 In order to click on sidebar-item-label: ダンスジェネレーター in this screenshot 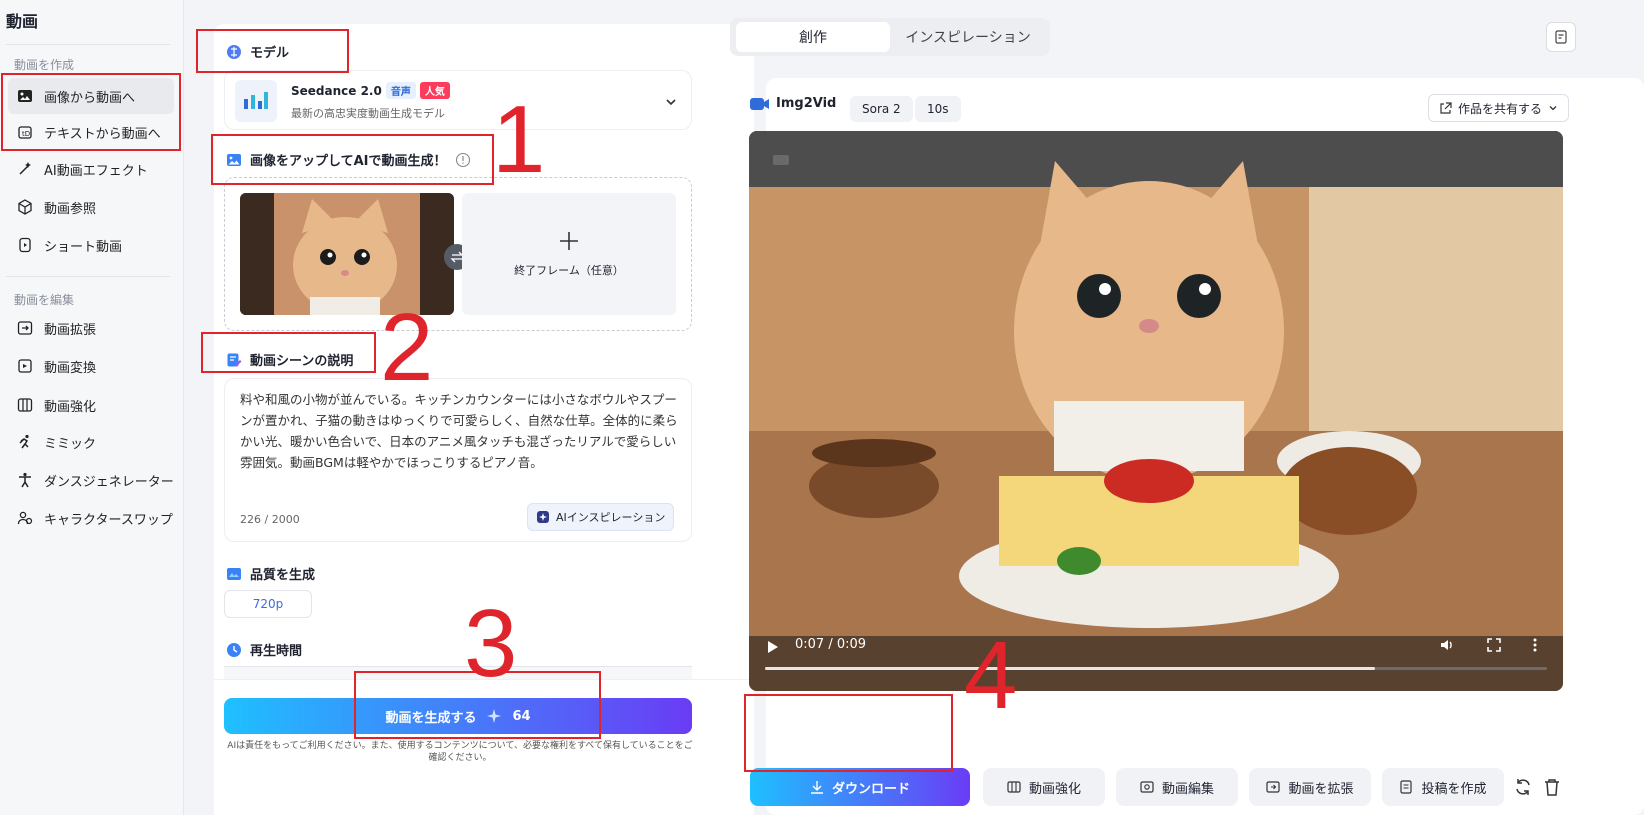, I will do `click(109, 482)`.